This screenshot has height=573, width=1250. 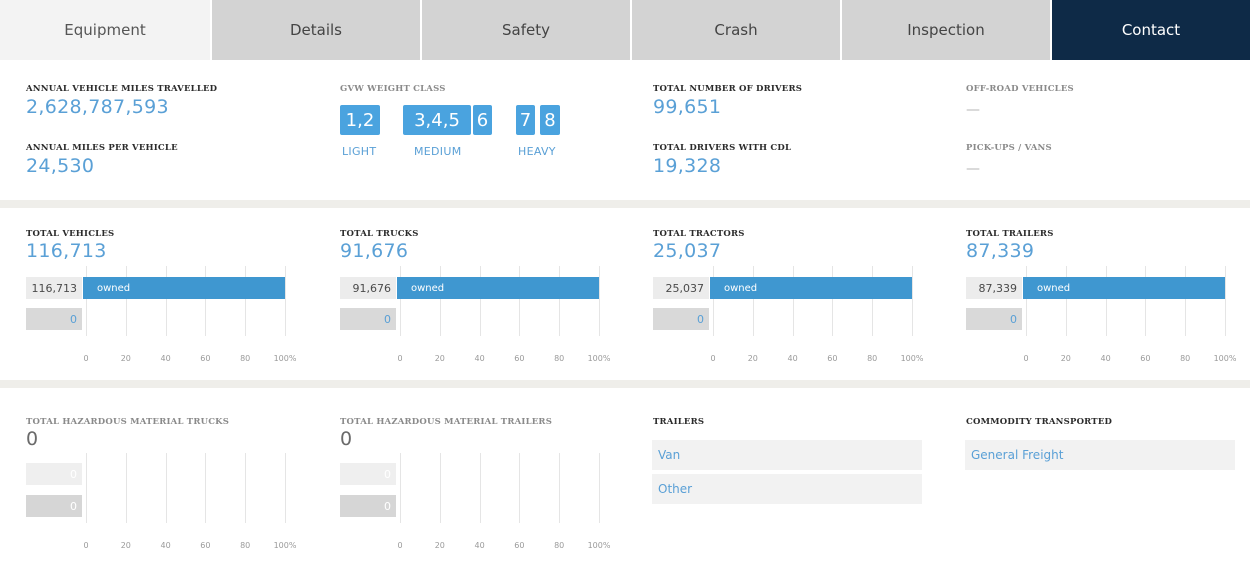 What do you see at coordinates (105, 30) in the screenshot?
I see `tab-equipment: Equipment` at bounding box center [105, 30].